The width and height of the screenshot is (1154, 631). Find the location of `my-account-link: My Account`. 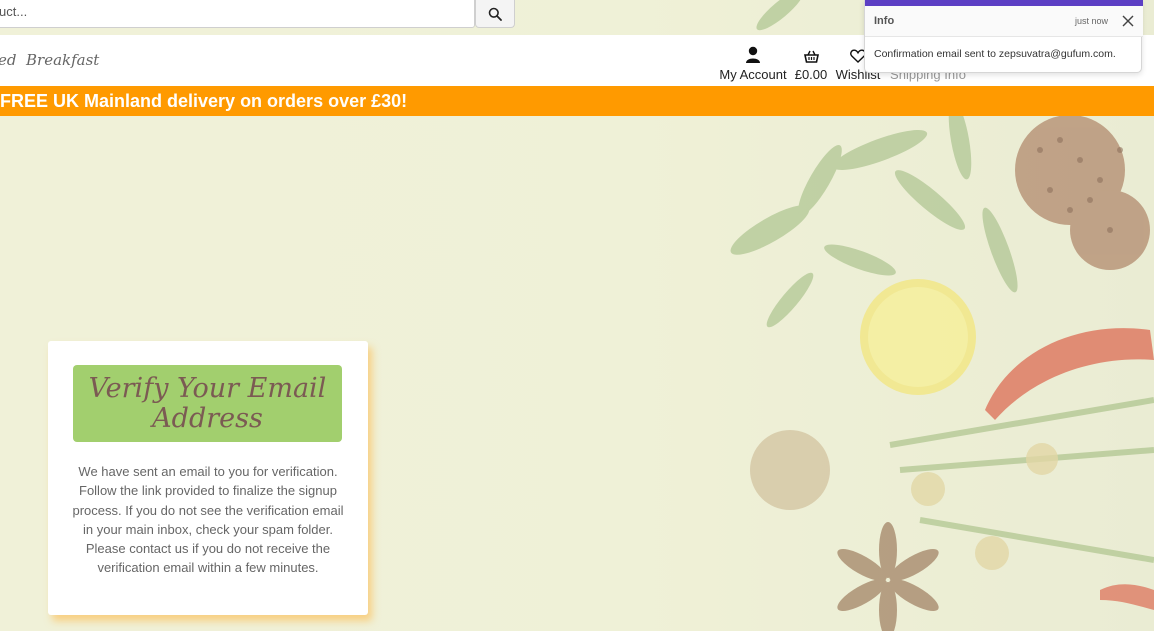

my-account-link: My Account is located at coordinates (753, 61).